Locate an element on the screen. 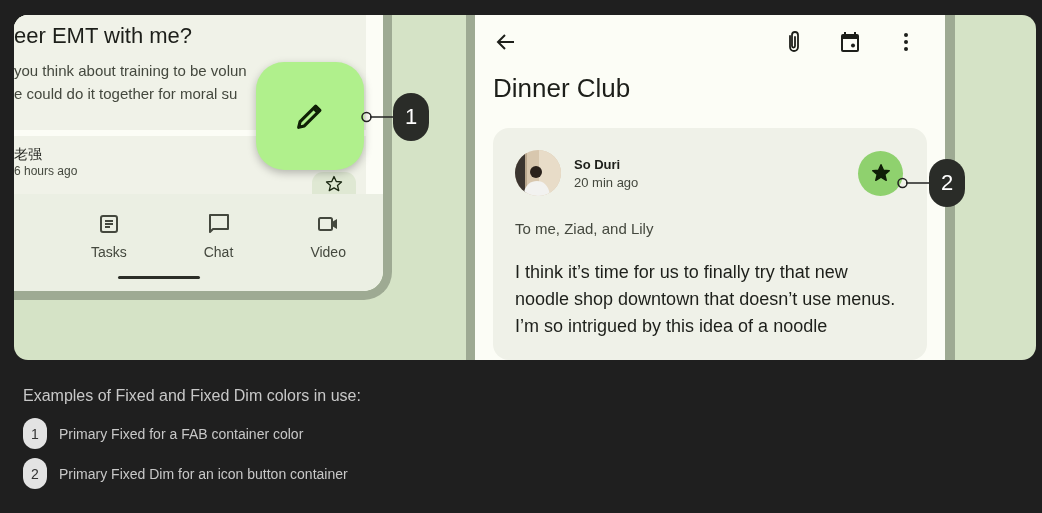  message-preview: e could do it together for moral su is located at coordinates (126, 94).